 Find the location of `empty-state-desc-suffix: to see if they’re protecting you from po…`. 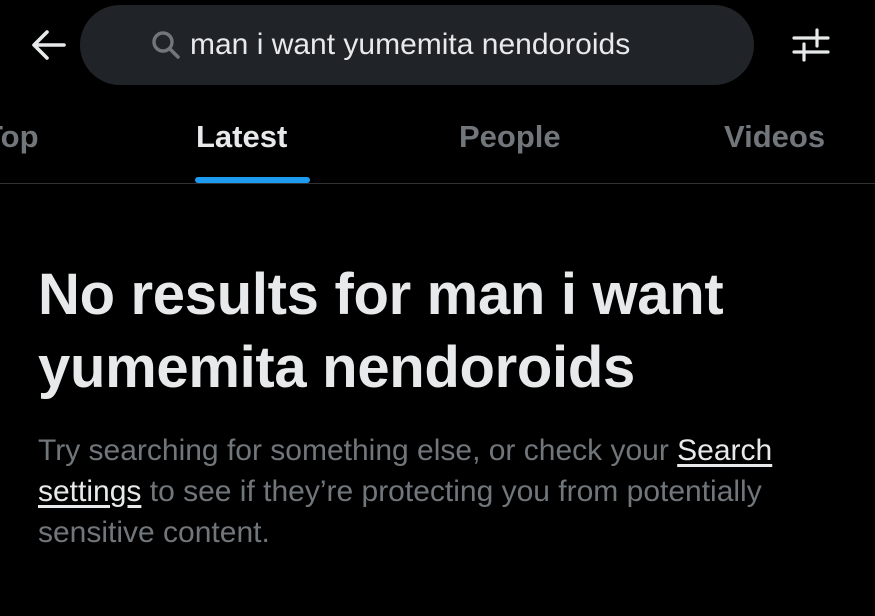

empty-state-desc-suffix: to see if they’re protecting you from po… is located at coordinates (400, 512).